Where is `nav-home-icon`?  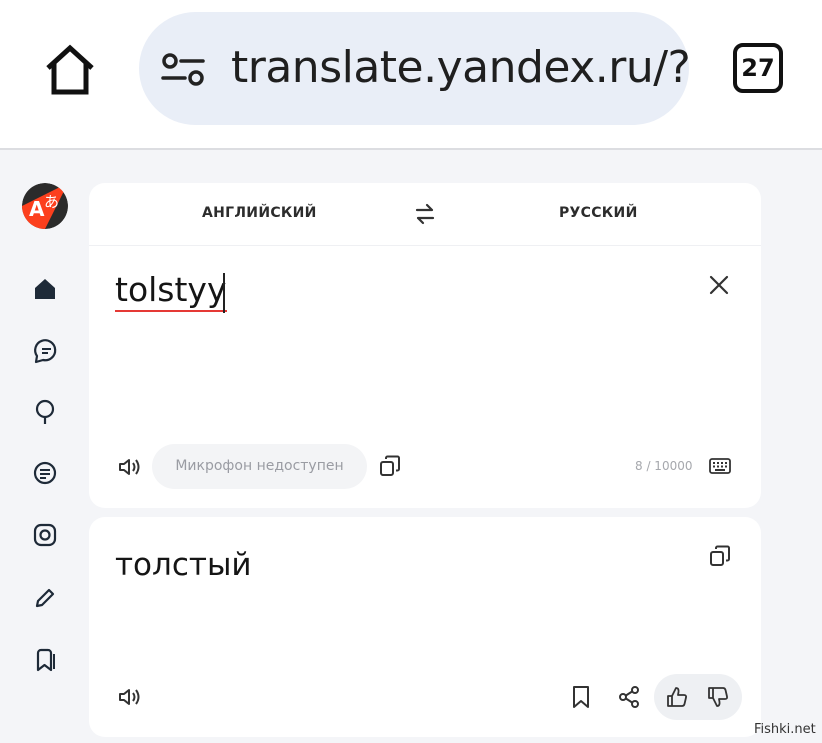
nav-home-icon is located at coordinates (45, 289).